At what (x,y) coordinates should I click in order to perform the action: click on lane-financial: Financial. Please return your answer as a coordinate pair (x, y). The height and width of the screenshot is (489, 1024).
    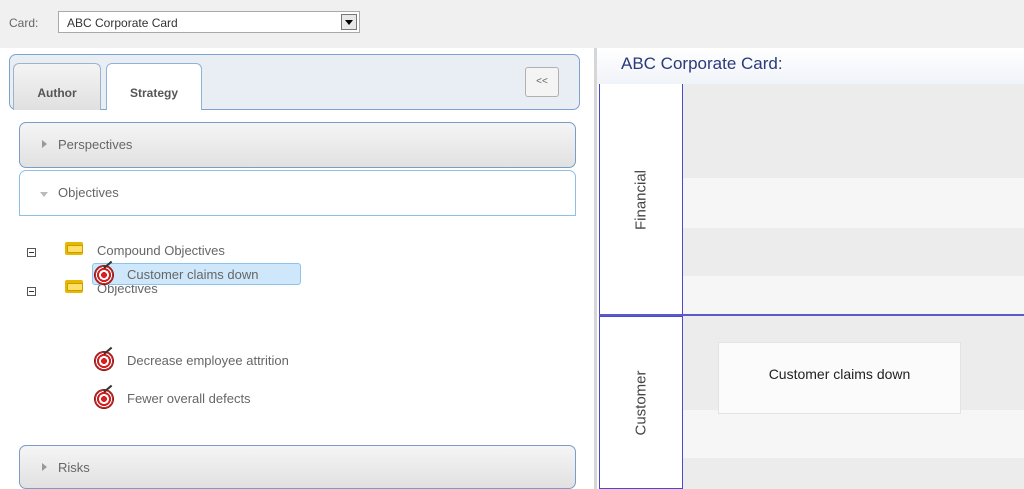
    Looking at the image, I should click on (641, 200).